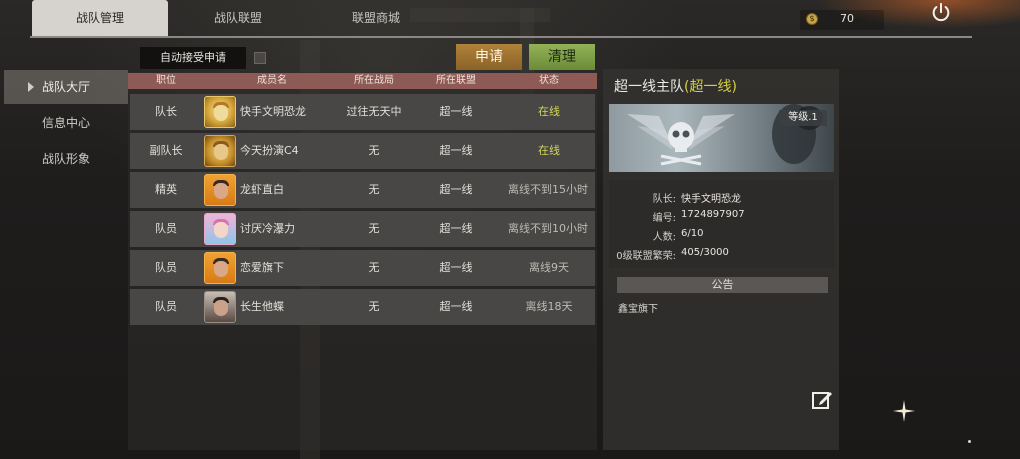  Describe the element at coordinates (501, 37) in the screenshot. I see `top-divider` at that location.